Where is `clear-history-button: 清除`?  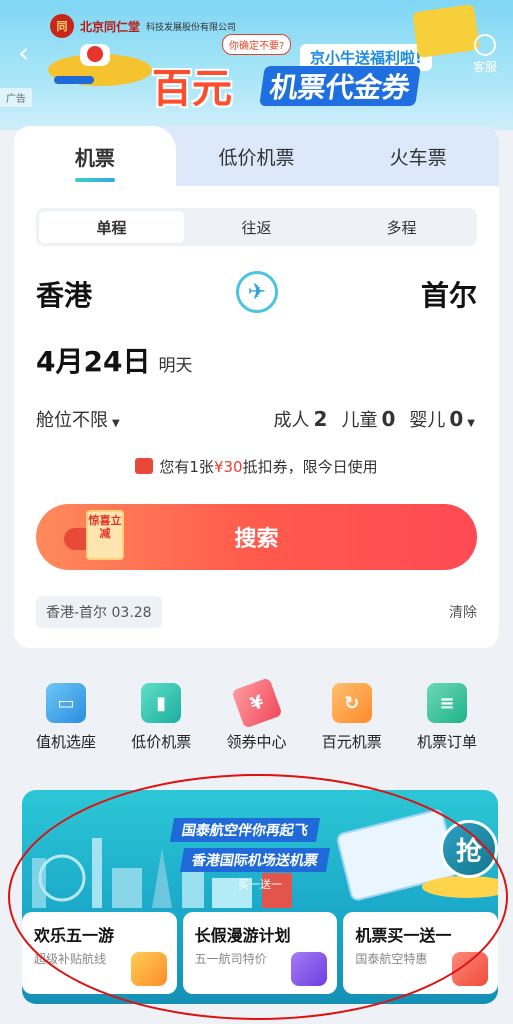
clear-history-button: 清除 is located at coordinates (463, 612).